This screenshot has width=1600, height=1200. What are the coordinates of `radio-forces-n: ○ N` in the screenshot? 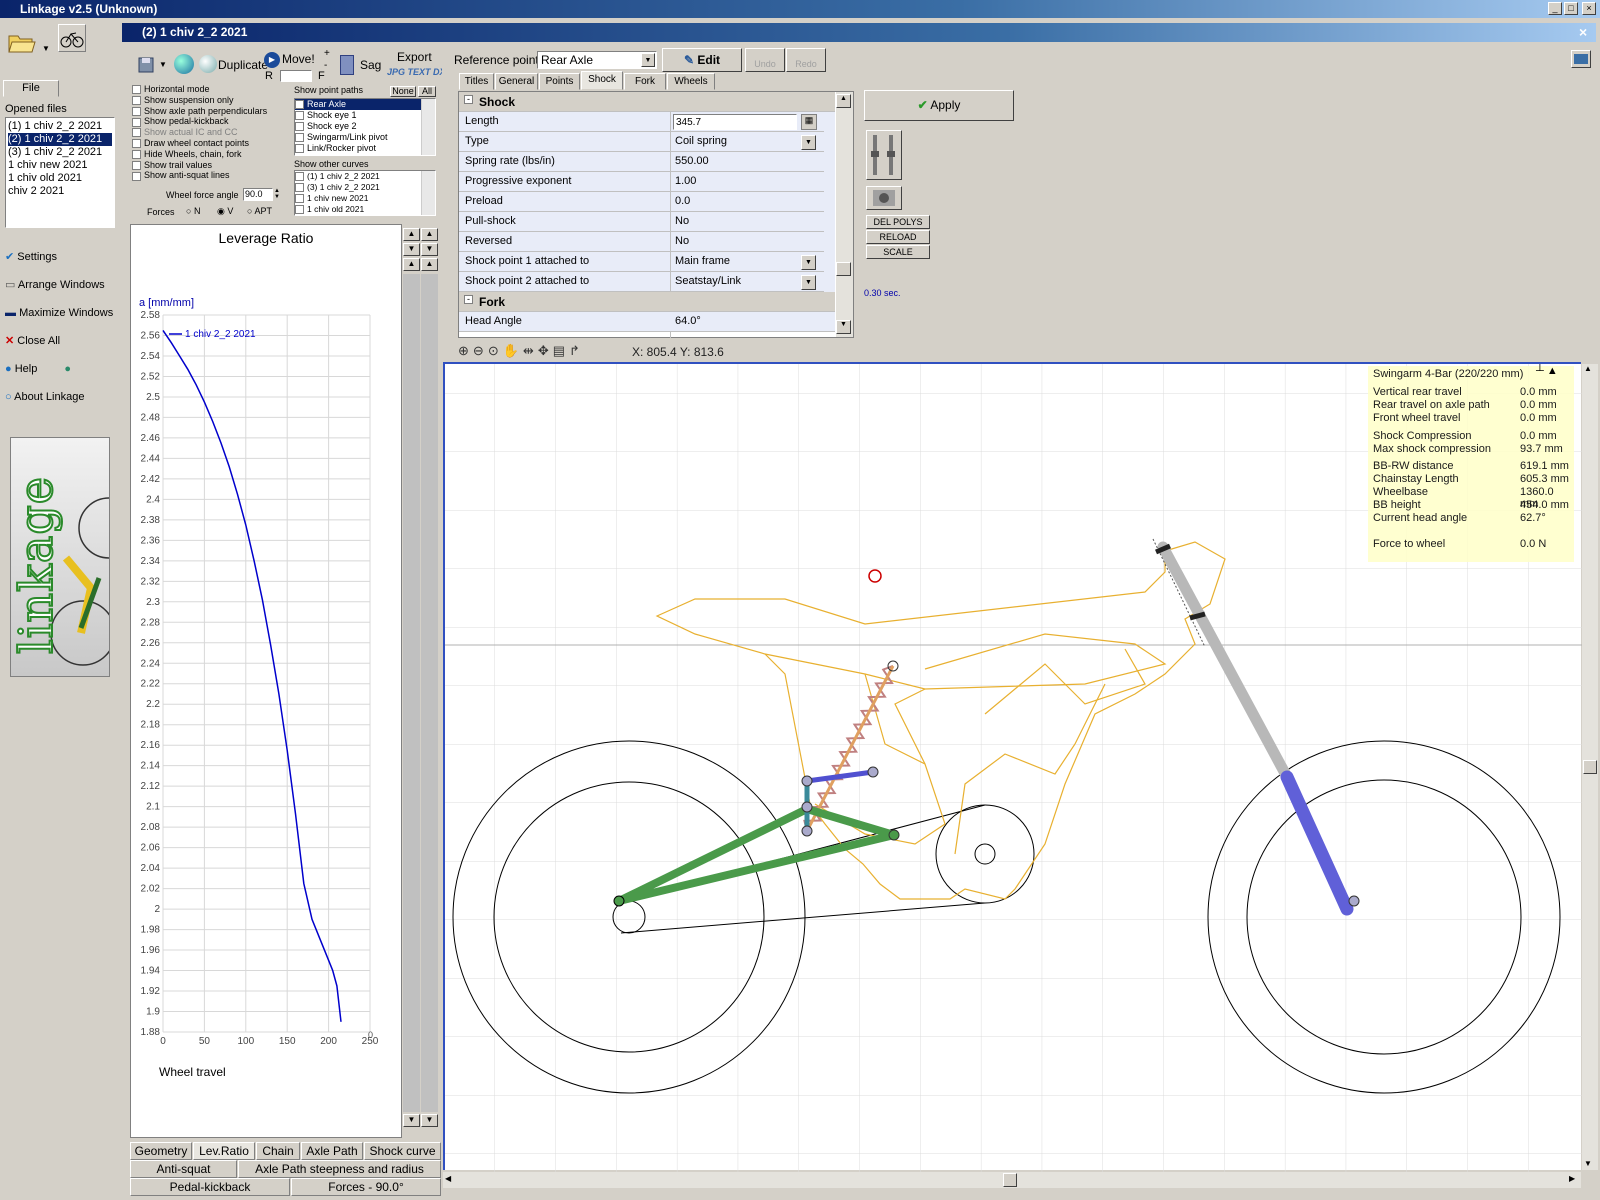 It's located at (193, 211).